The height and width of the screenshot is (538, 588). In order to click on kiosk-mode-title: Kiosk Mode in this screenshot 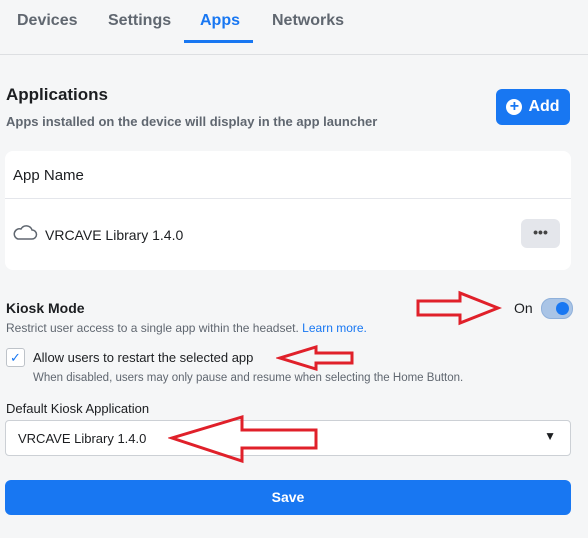, I will do `click(45, 308)`.